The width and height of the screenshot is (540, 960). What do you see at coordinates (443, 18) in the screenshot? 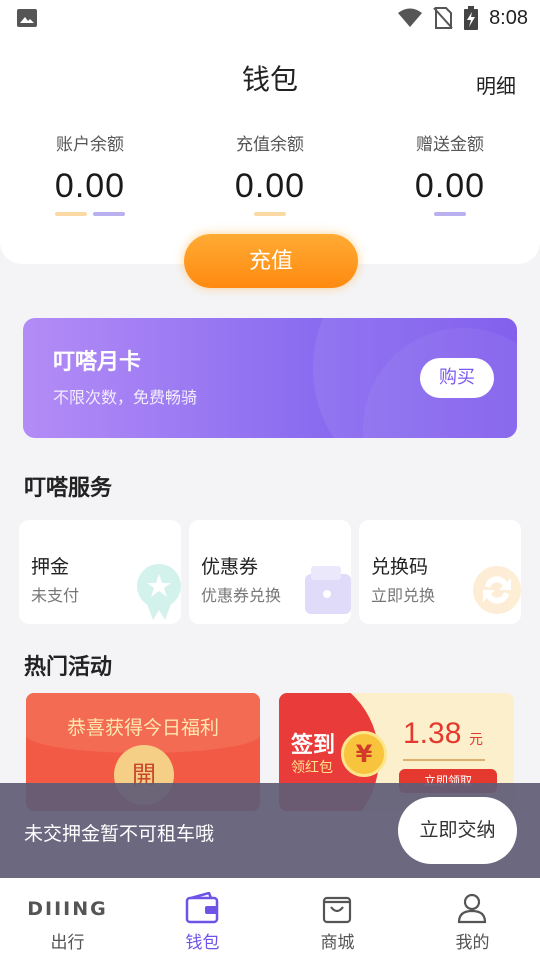
I see `no-sim-icon` at bounding box center [443, 18].